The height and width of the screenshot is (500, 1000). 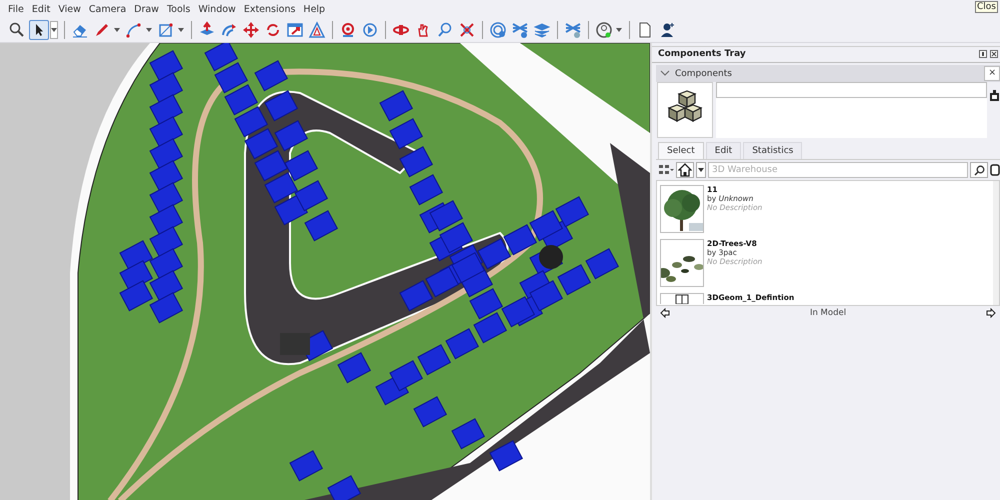 I want to click on cross-arrows-icon, so click(x=251, y=30).